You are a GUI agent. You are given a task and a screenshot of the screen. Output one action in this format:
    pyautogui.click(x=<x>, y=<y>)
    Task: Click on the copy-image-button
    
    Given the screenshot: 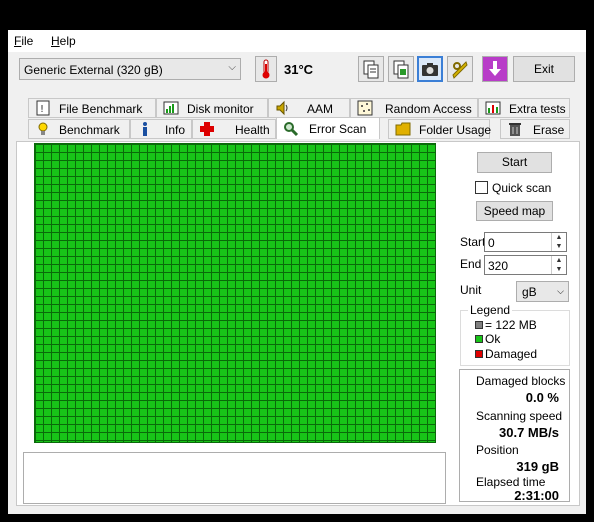 What is the action you would take?
    pyautogui.click(x=401, y=69)
    